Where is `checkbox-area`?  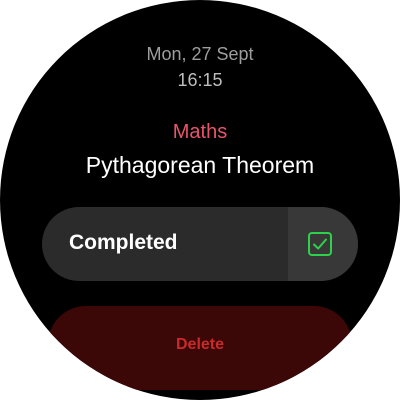 checkbox-area is located at coordinates (323, 244).